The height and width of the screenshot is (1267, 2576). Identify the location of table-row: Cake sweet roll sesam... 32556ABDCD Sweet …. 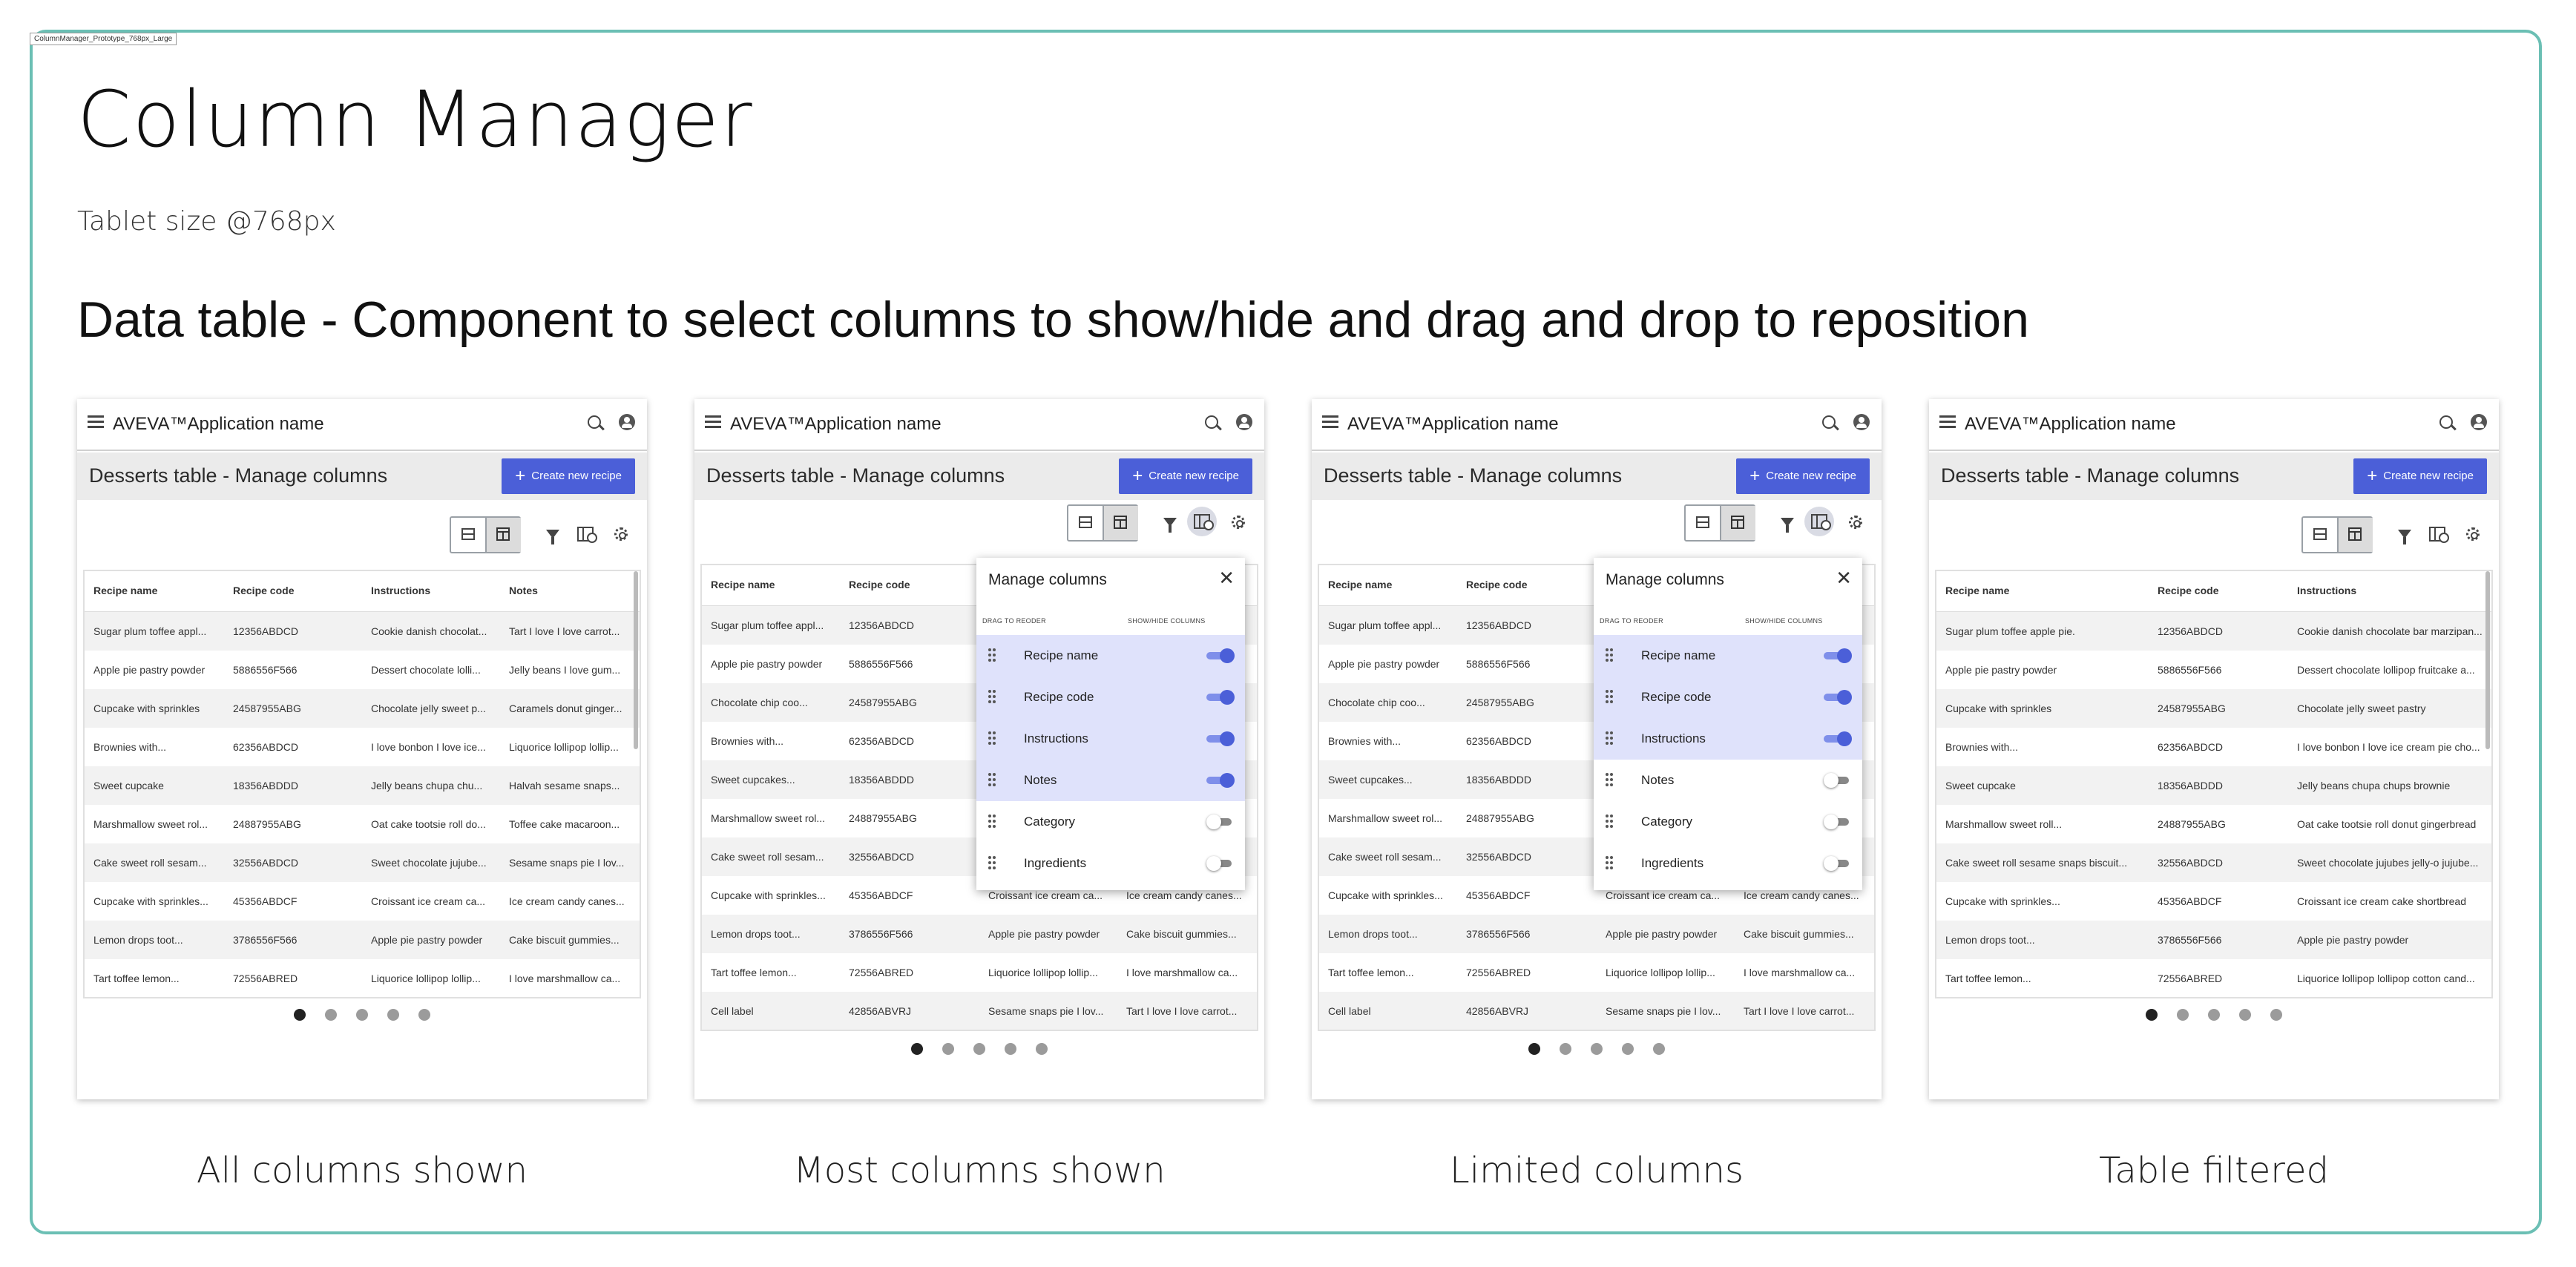
(362, 863).